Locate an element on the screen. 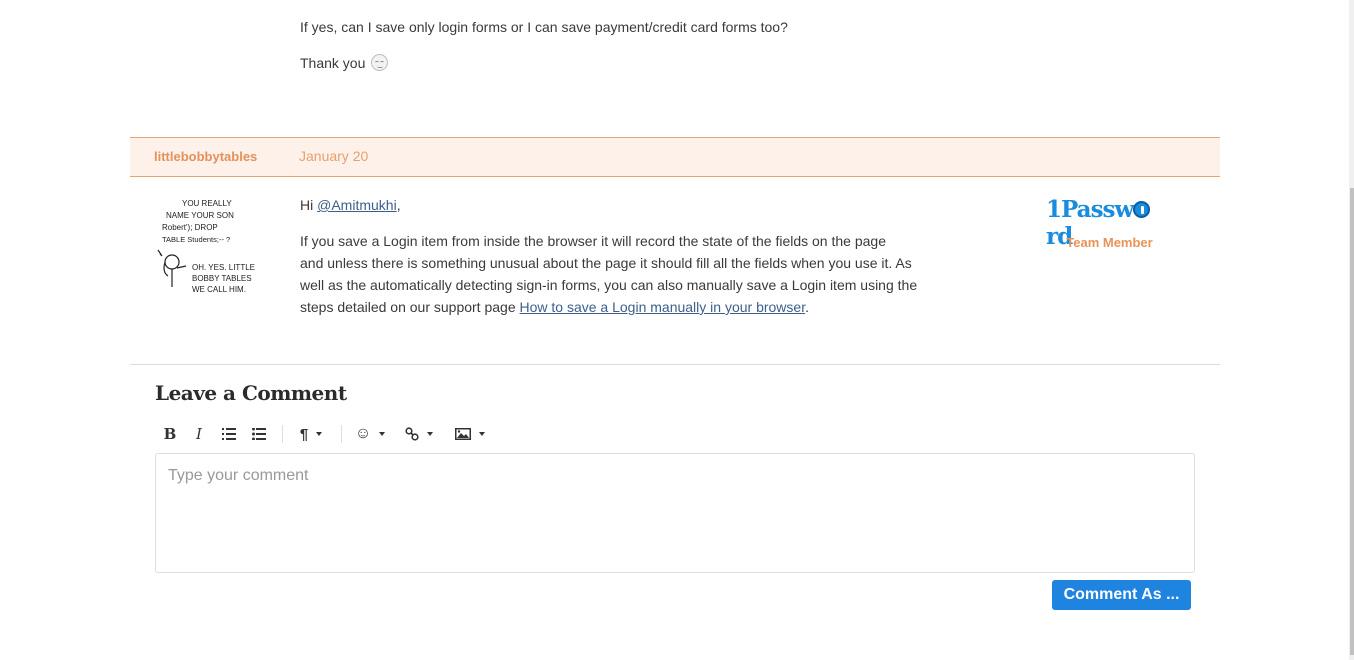  comment-placeholder: Type your comment is located at coordinates (238, 475).